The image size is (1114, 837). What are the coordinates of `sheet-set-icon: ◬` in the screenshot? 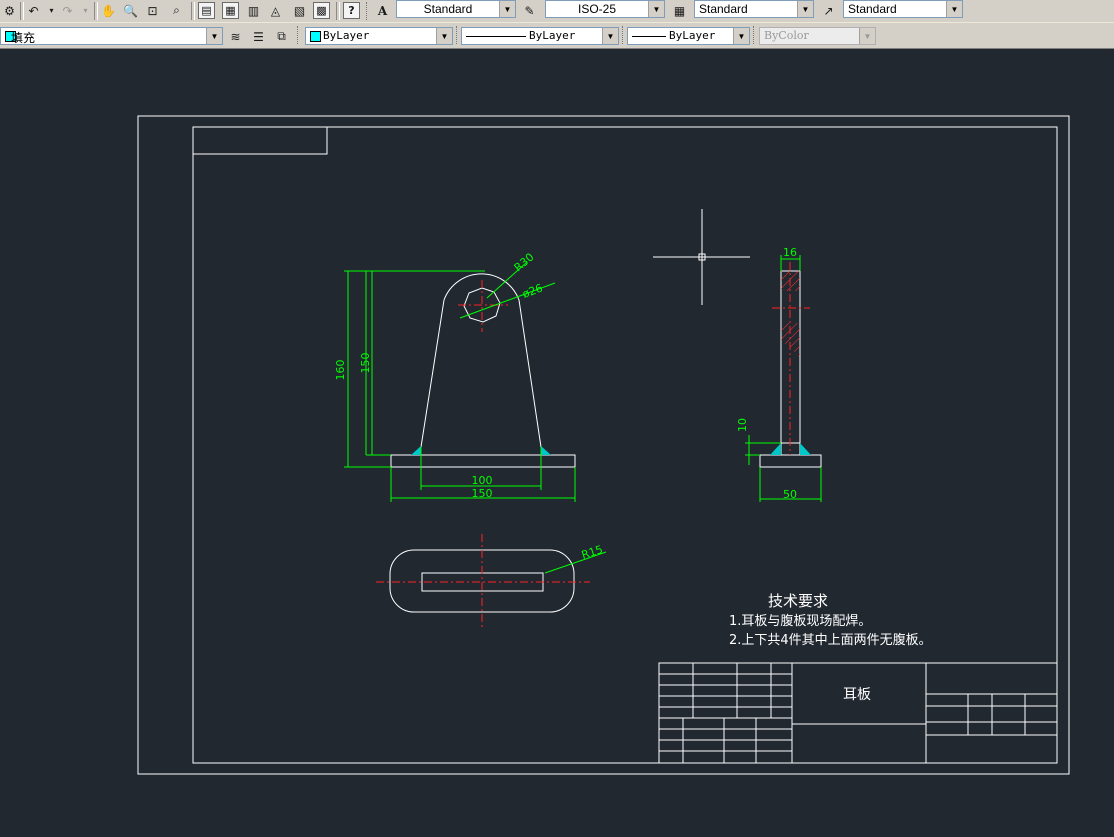 It's located at (275, 10).